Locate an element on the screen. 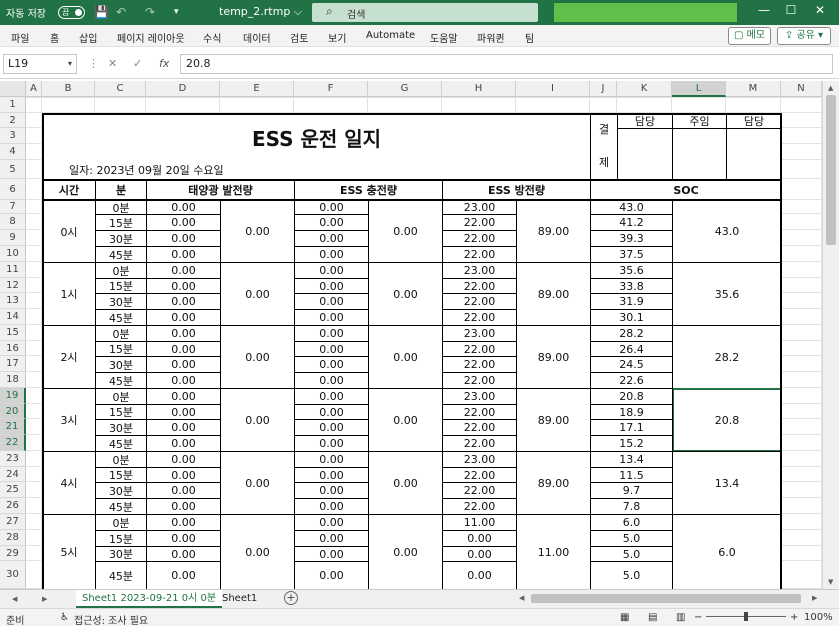 Image resolution: width=839 pixels, height=626 pixels. soc-value-cell: 26.4 is located at coordinates (631, 349).